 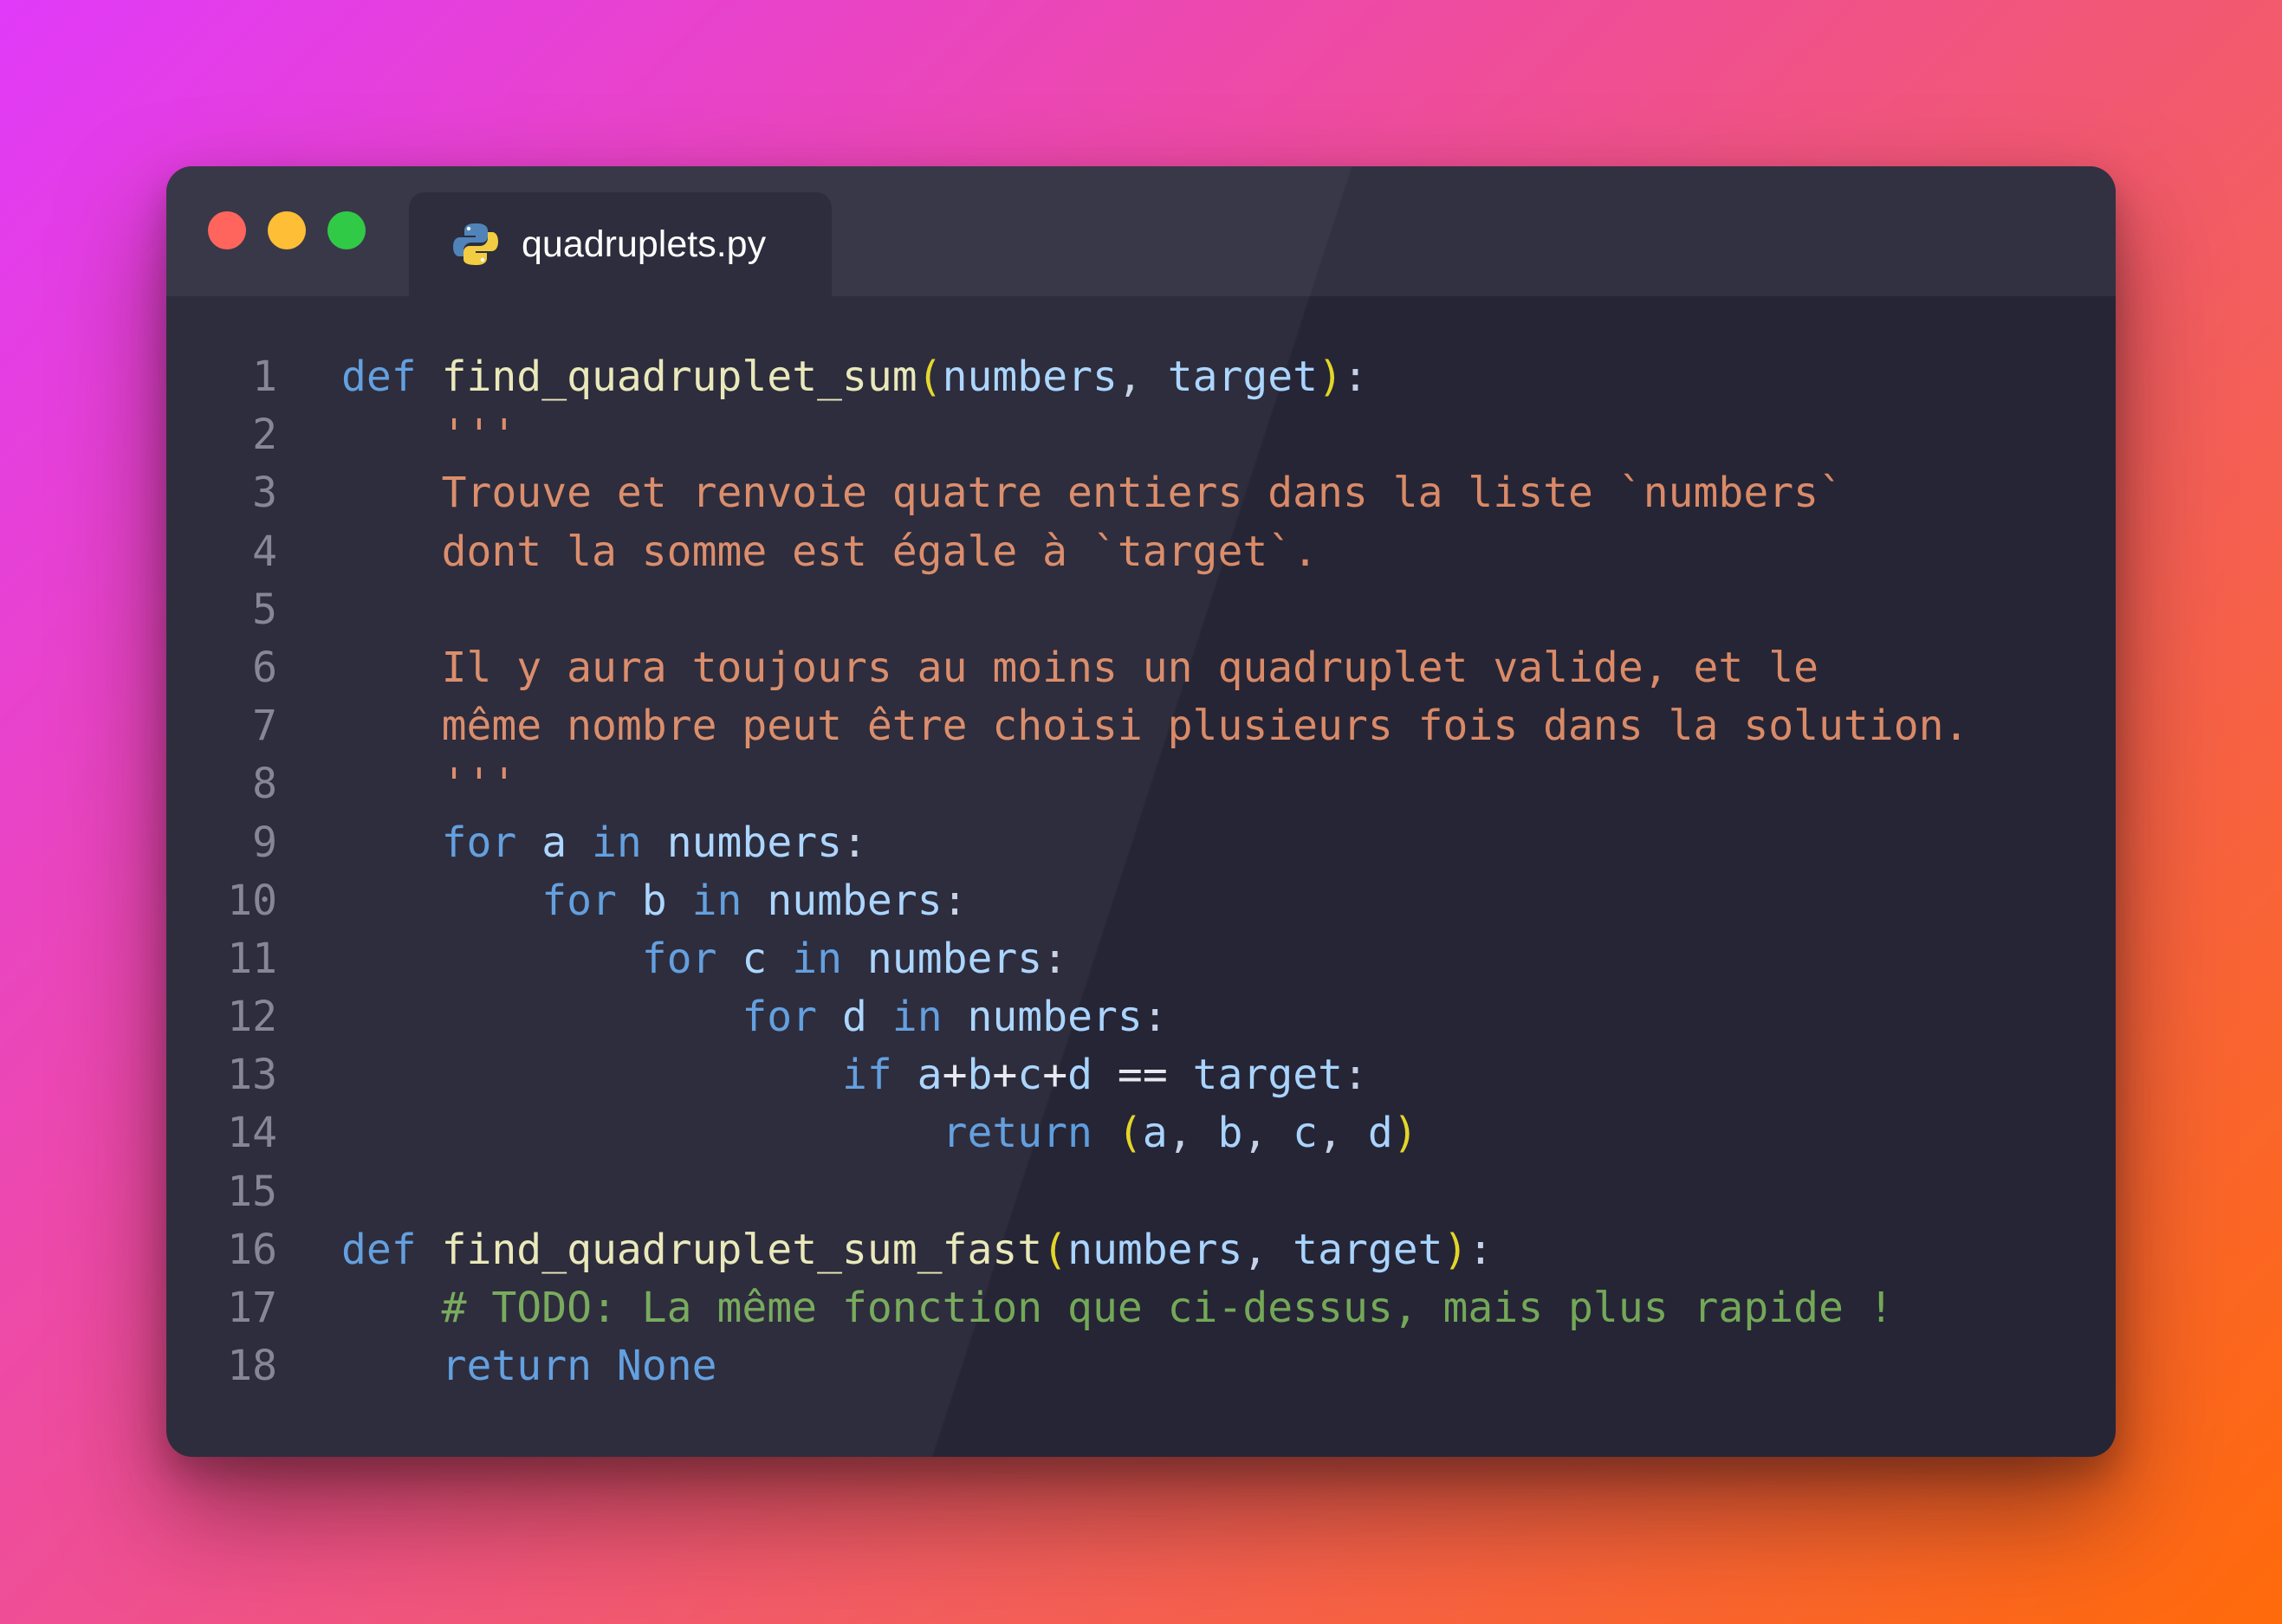 What do you see at coordinates (1141, 1366) in the screenshot?
I see `code-line: 18 return None` at bounding box center [1141, 1366].